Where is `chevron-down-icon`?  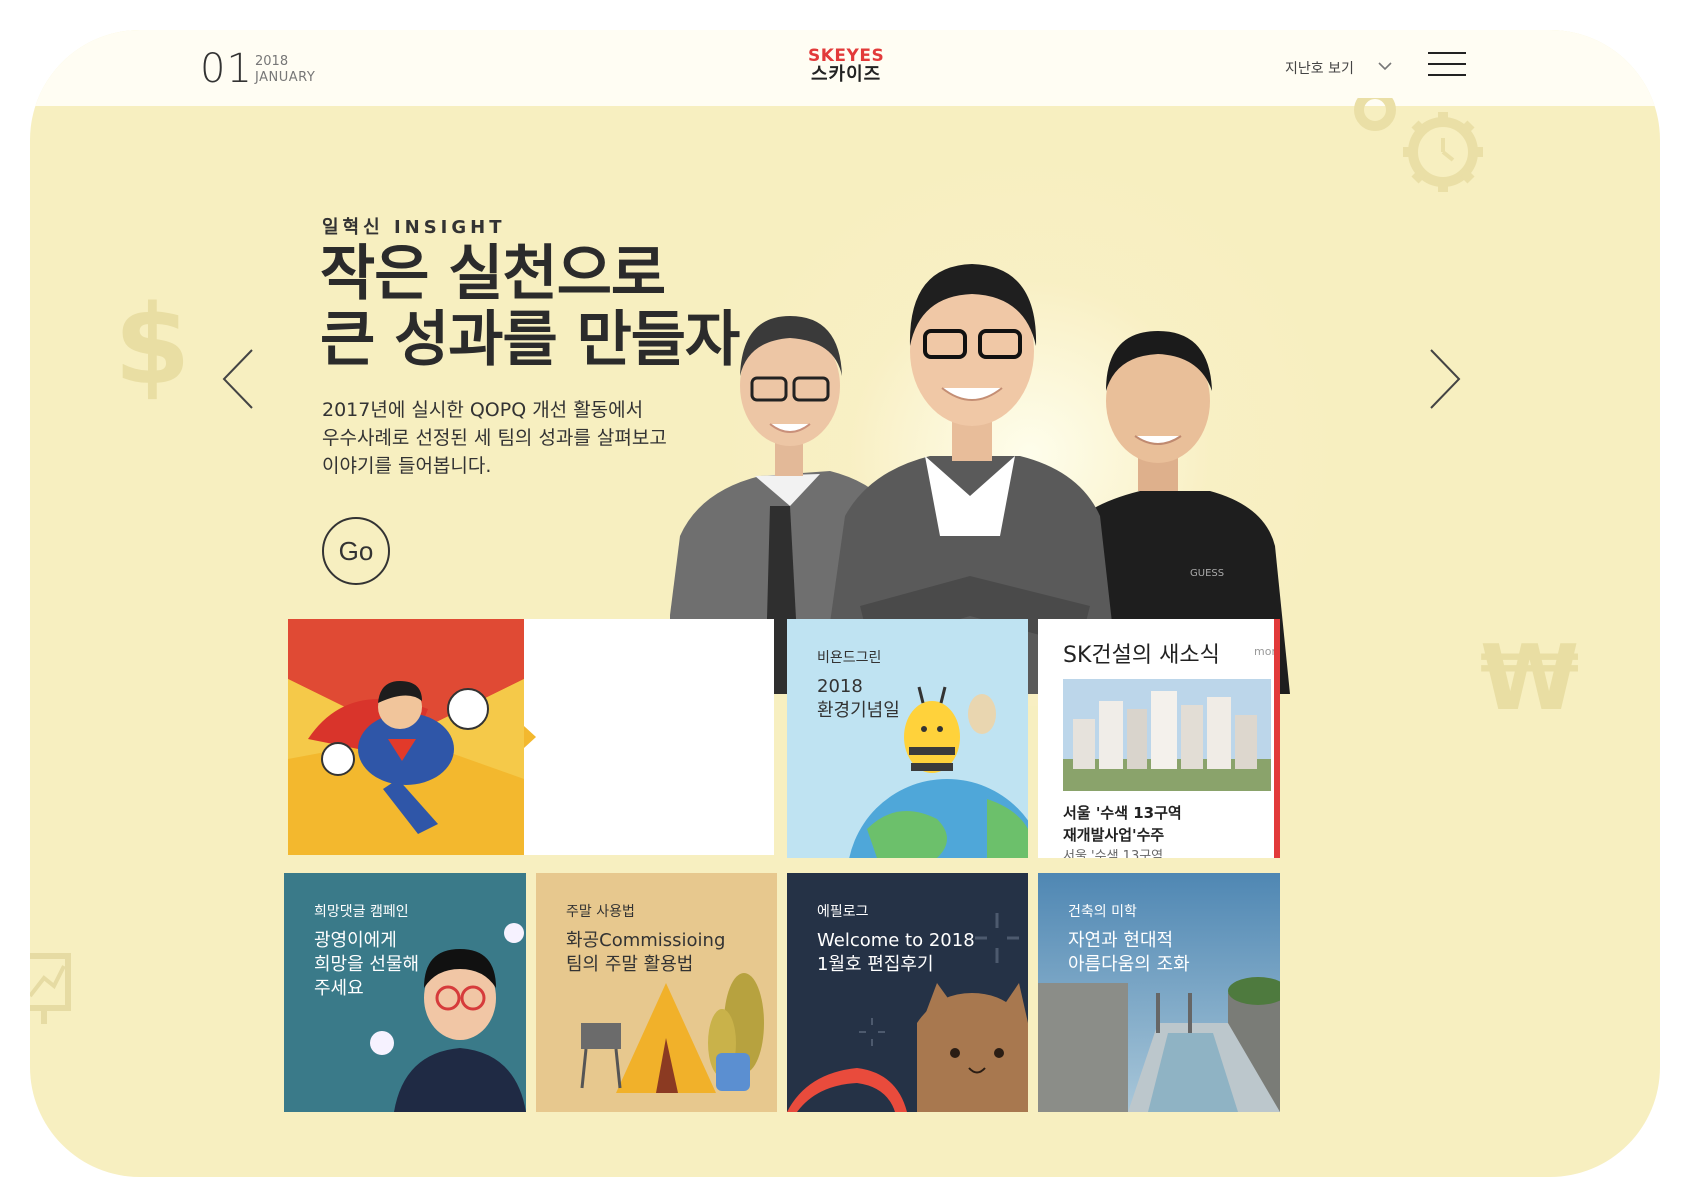 chevron-down-icon is located at coordinates (1385, 66).